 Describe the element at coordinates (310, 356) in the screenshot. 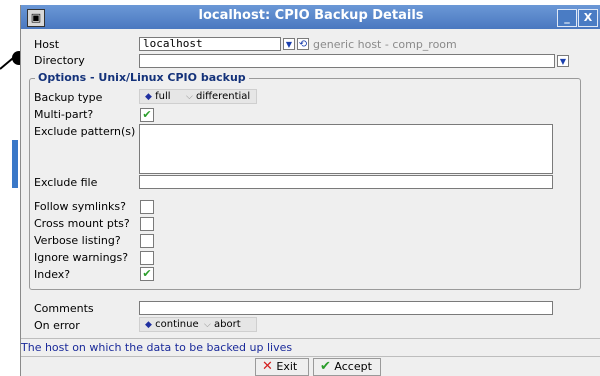

I see `buttons-separator` at that location.